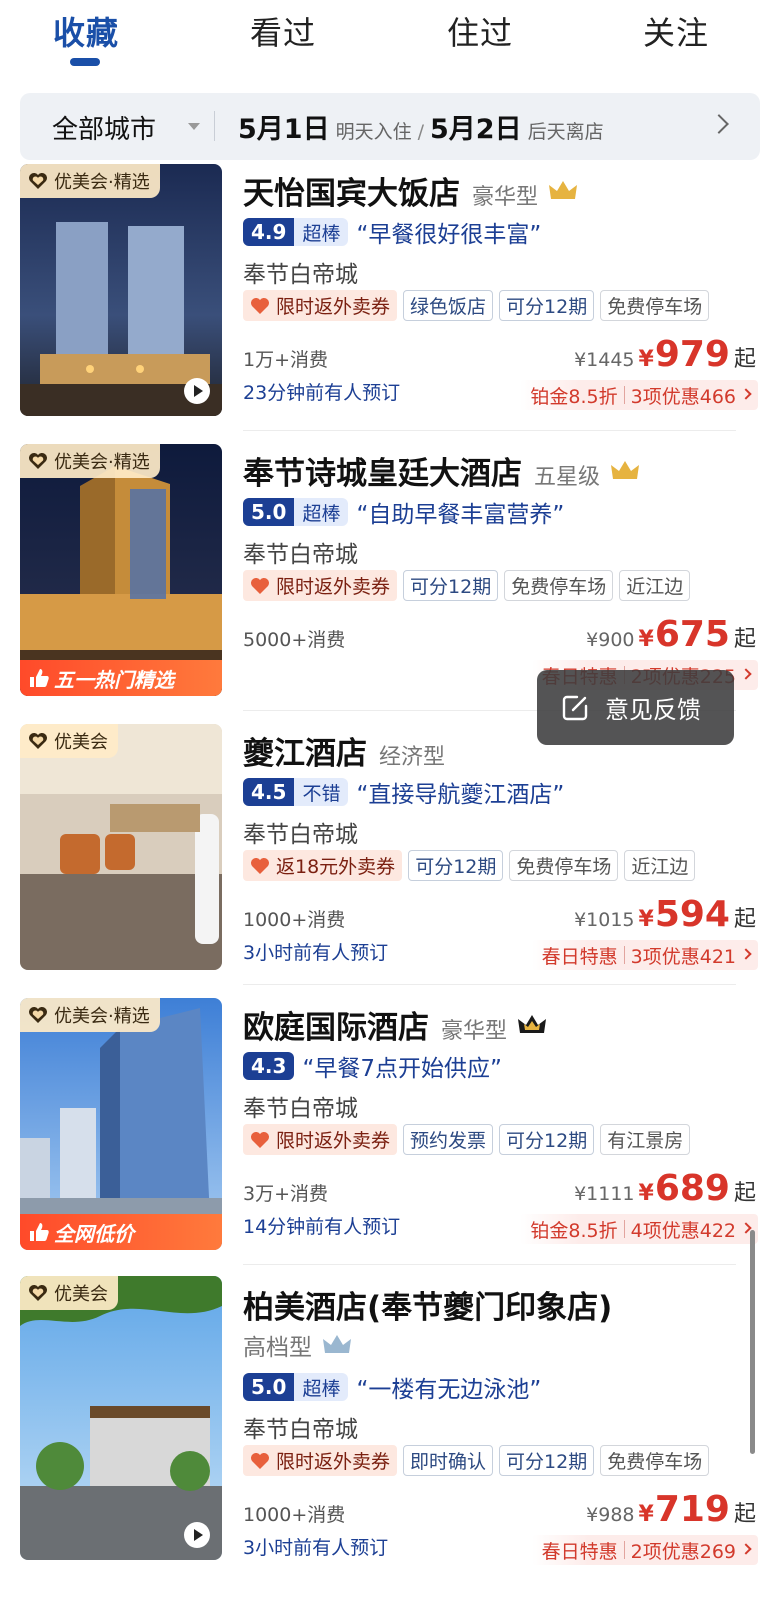 This screenshot has height=1616, width=780. Describe the element at coordinates (604, 1194) in the screenshot. I see `original-price: ¥1111` at that location.